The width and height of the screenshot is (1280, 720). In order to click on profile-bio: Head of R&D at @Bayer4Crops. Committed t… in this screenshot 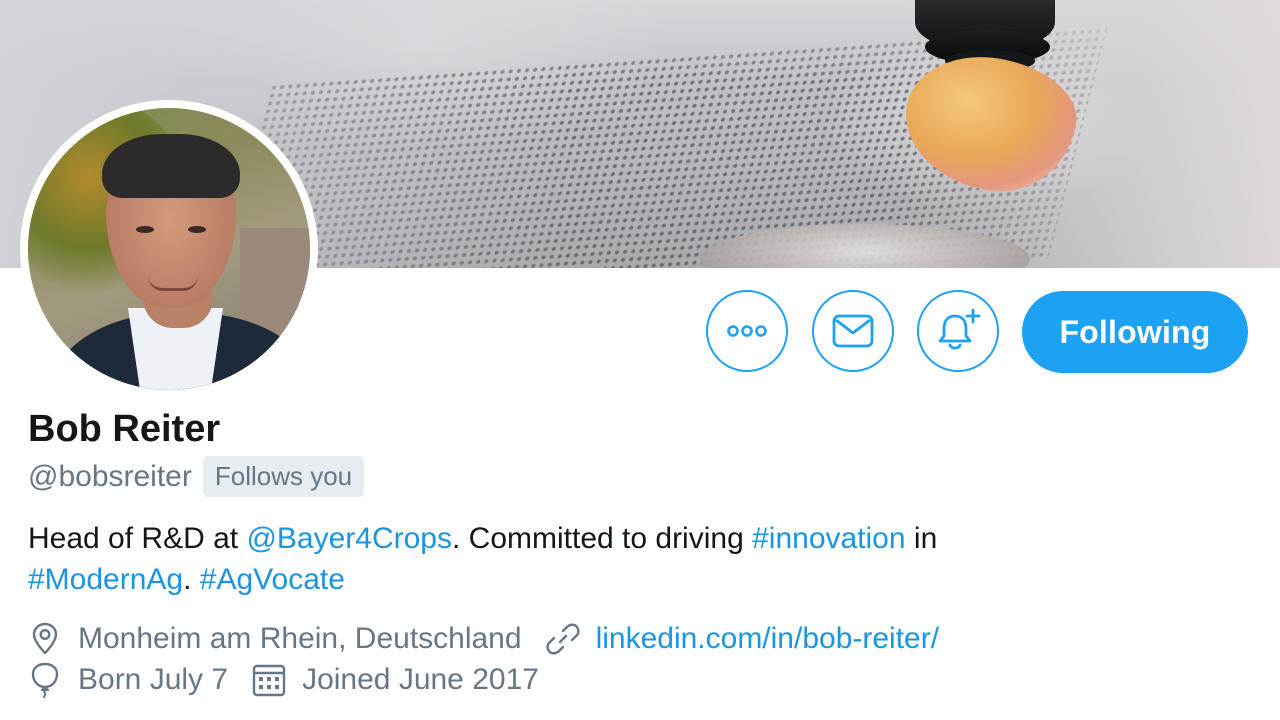, I will do `click(618, 559)`.